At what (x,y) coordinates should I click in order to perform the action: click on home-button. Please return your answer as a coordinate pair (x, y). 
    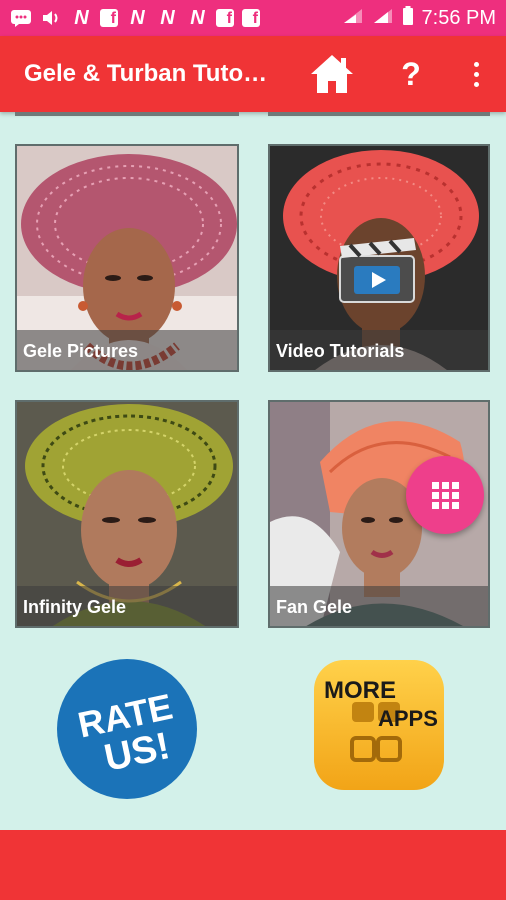
    Looking at the image, I should click on (332, 74).